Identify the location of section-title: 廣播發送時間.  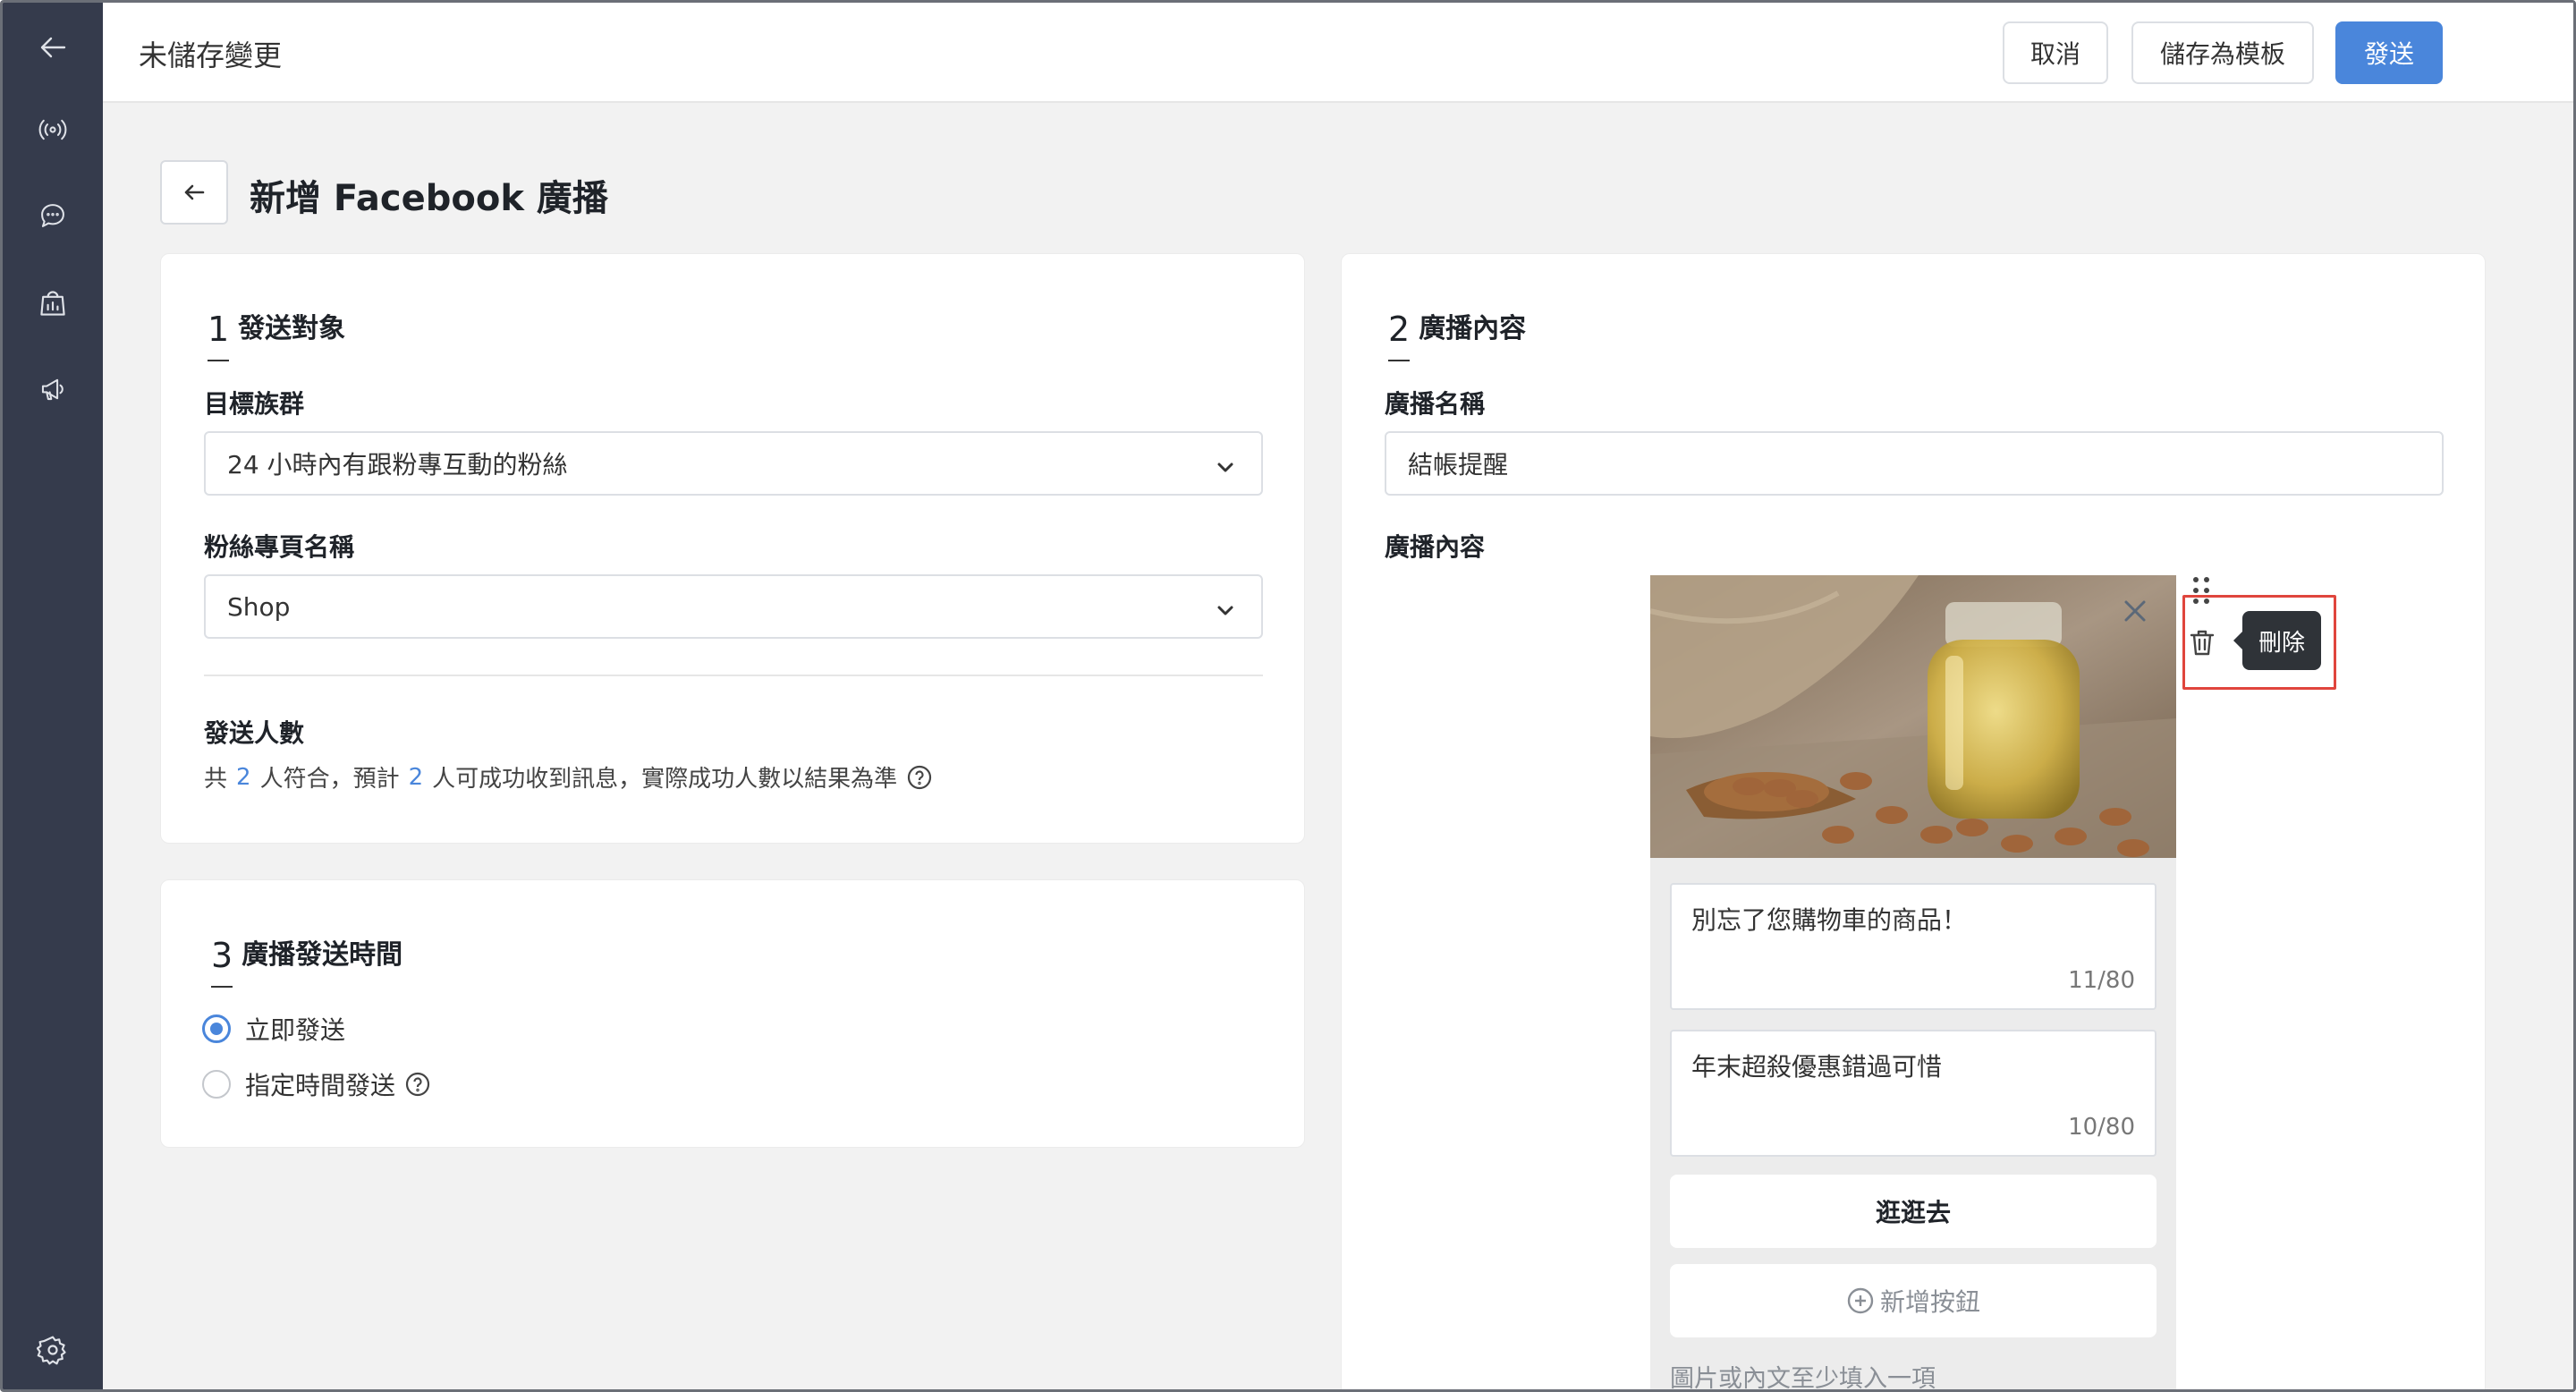
(322, 955).